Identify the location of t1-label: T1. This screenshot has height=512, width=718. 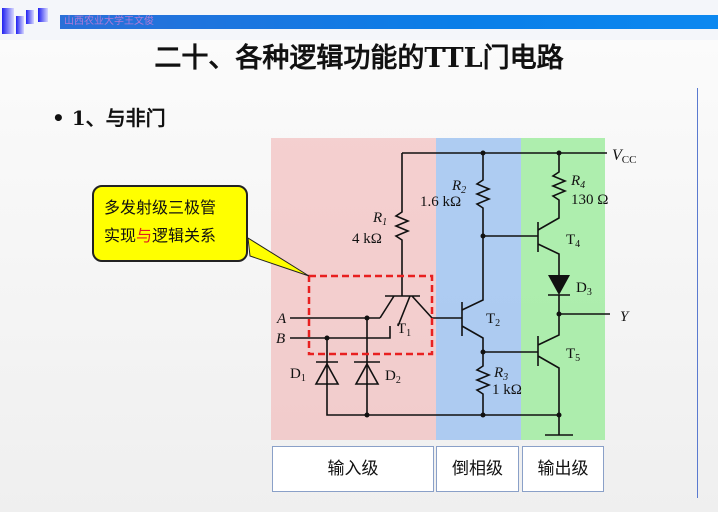
(404, 330).